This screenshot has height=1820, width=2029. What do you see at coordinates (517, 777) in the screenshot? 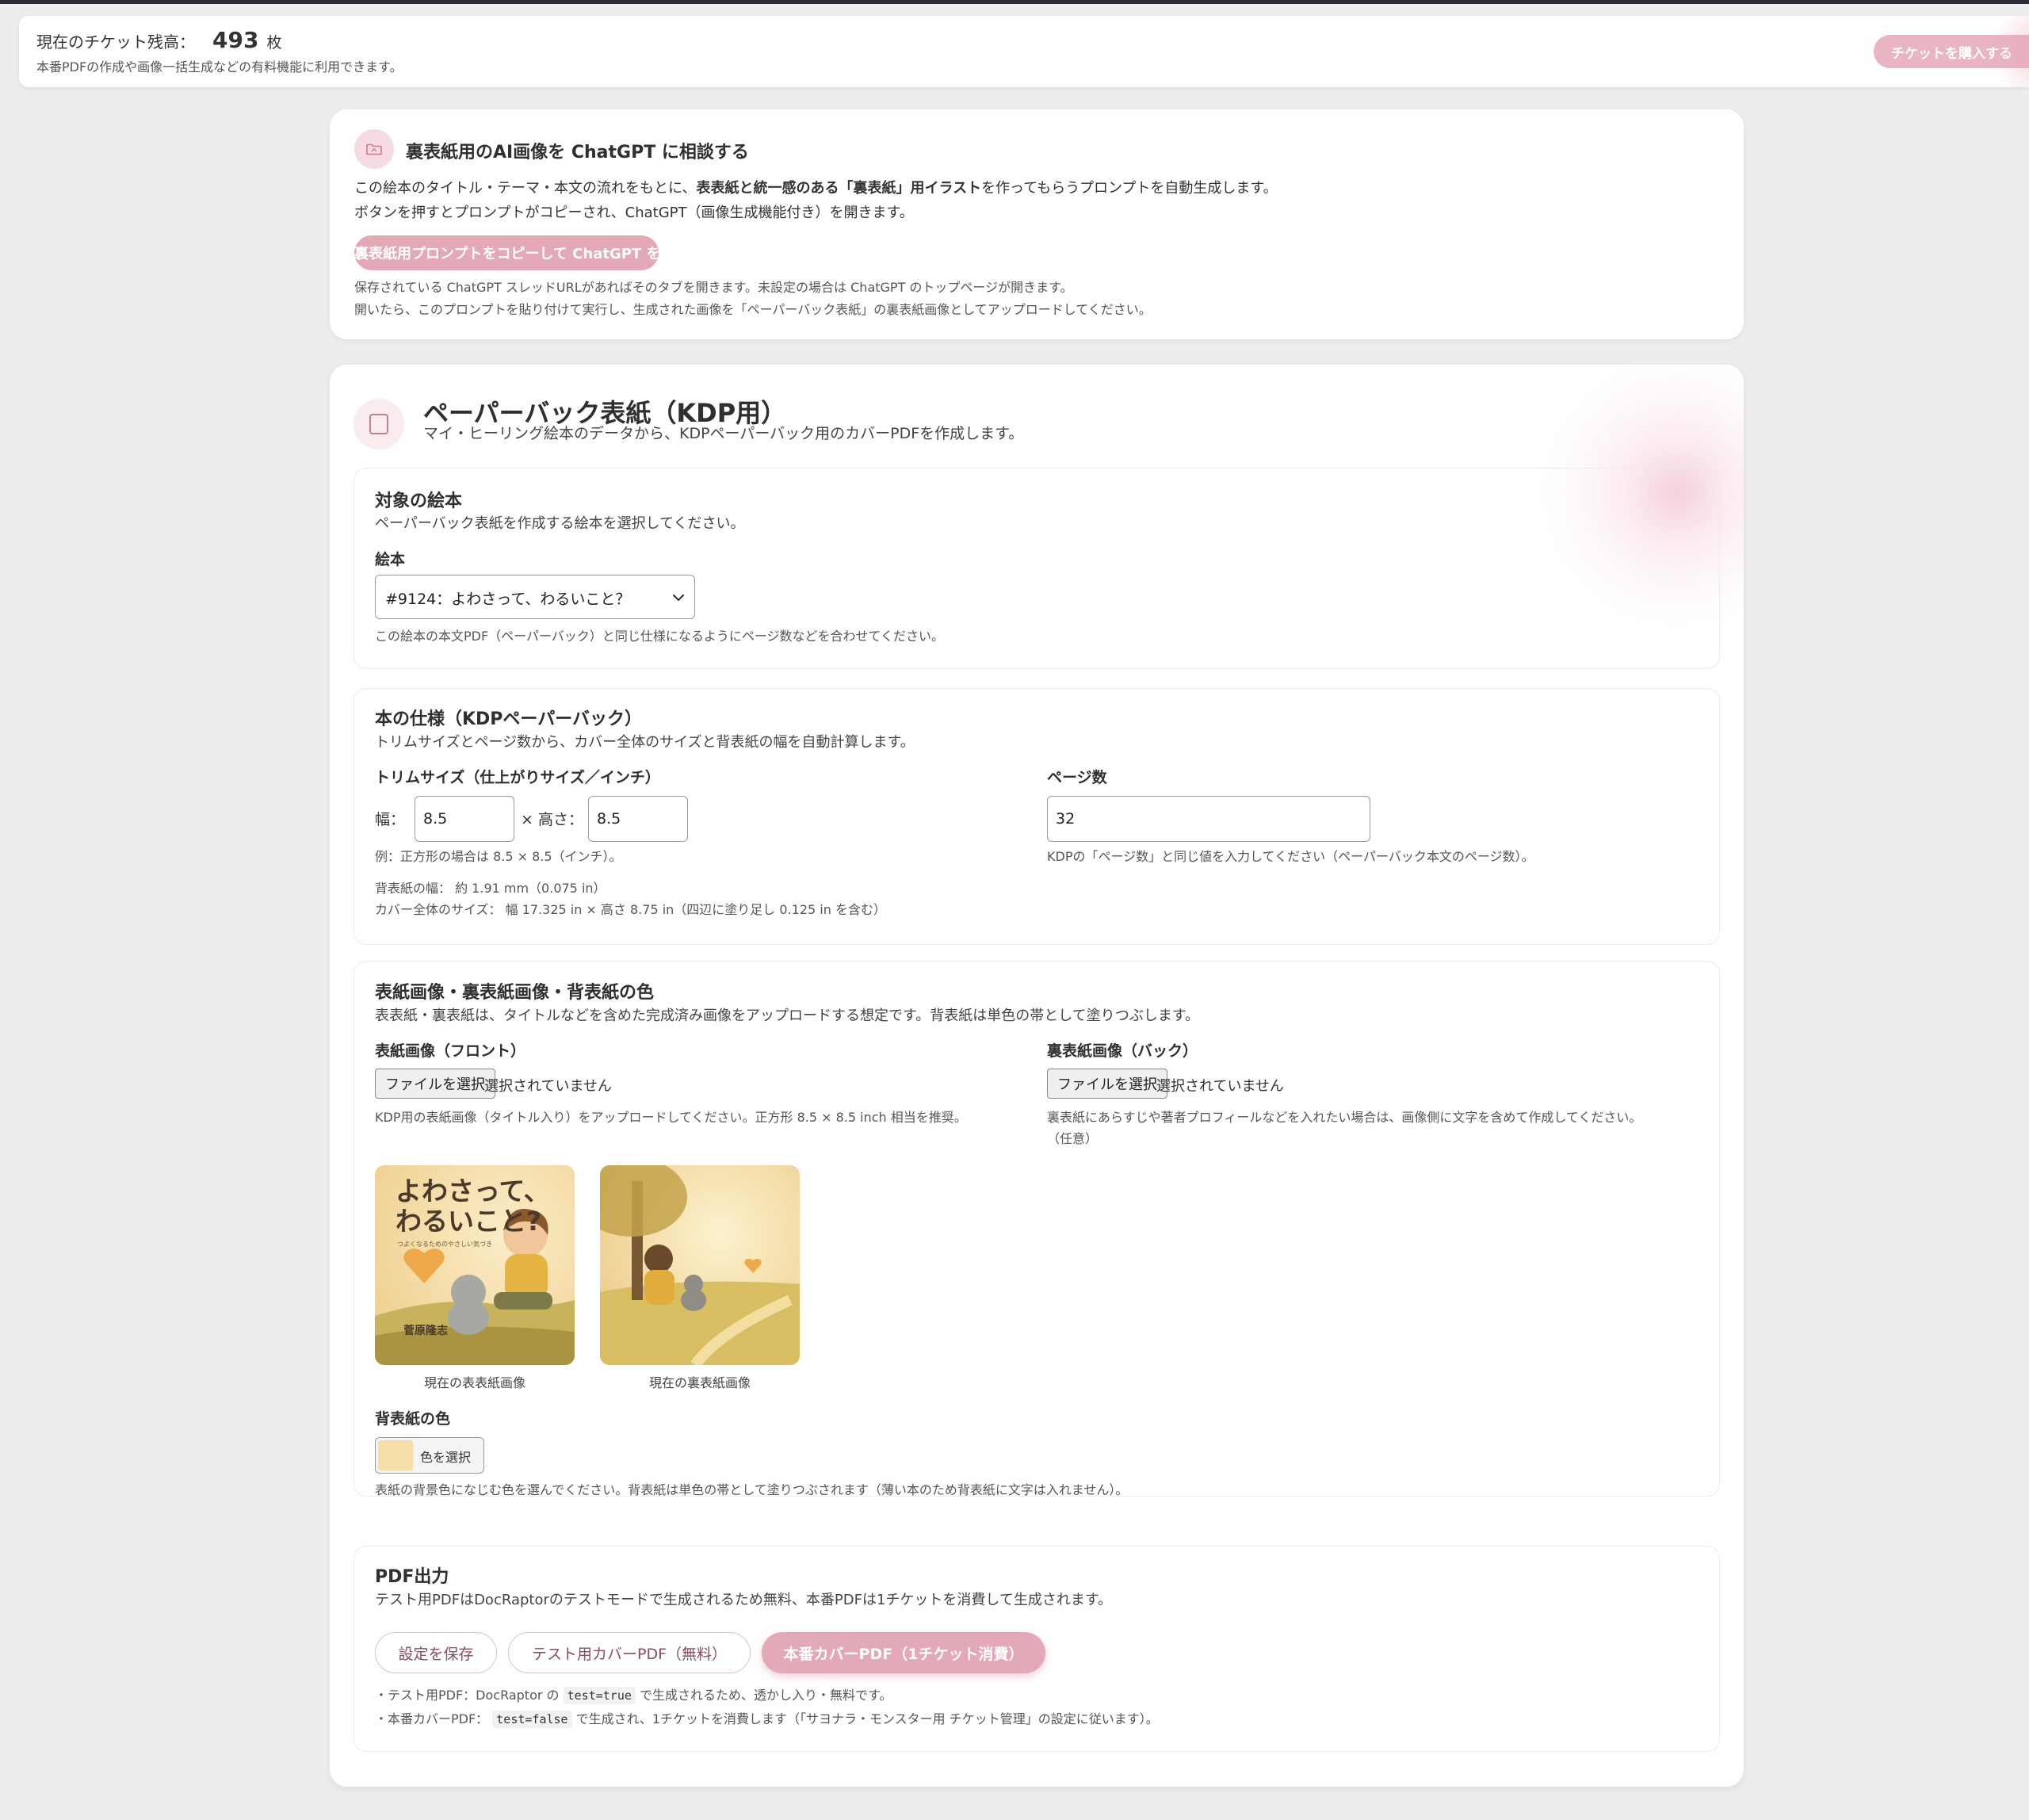
I see `trim-size-label: トリムサイズ（仕上がりサイズ／インチ）` at bounding box center [517, 777].